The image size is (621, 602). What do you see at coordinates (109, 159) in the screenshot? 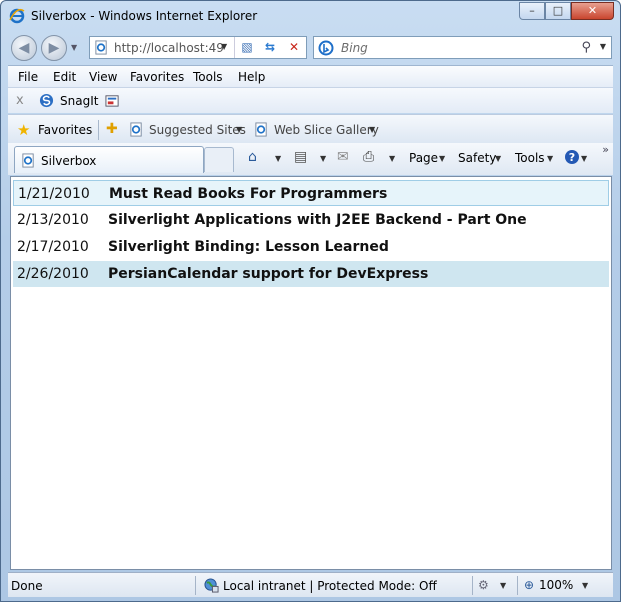
I see `tab-silverbox: Silverbox` at bounding box center [109, 159].